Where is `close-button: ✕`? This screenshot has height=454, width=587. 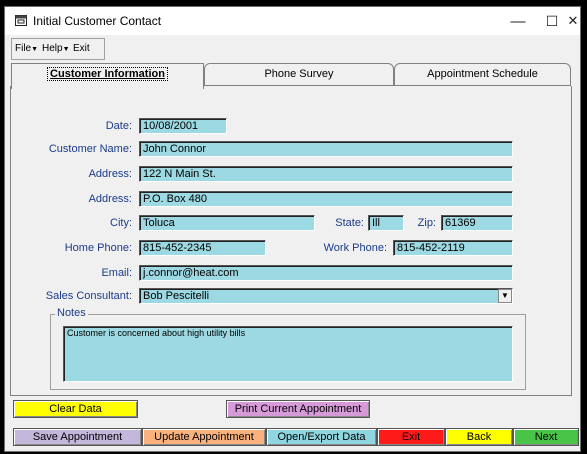
close-button: ✕ is located at coordinates (573, 21).